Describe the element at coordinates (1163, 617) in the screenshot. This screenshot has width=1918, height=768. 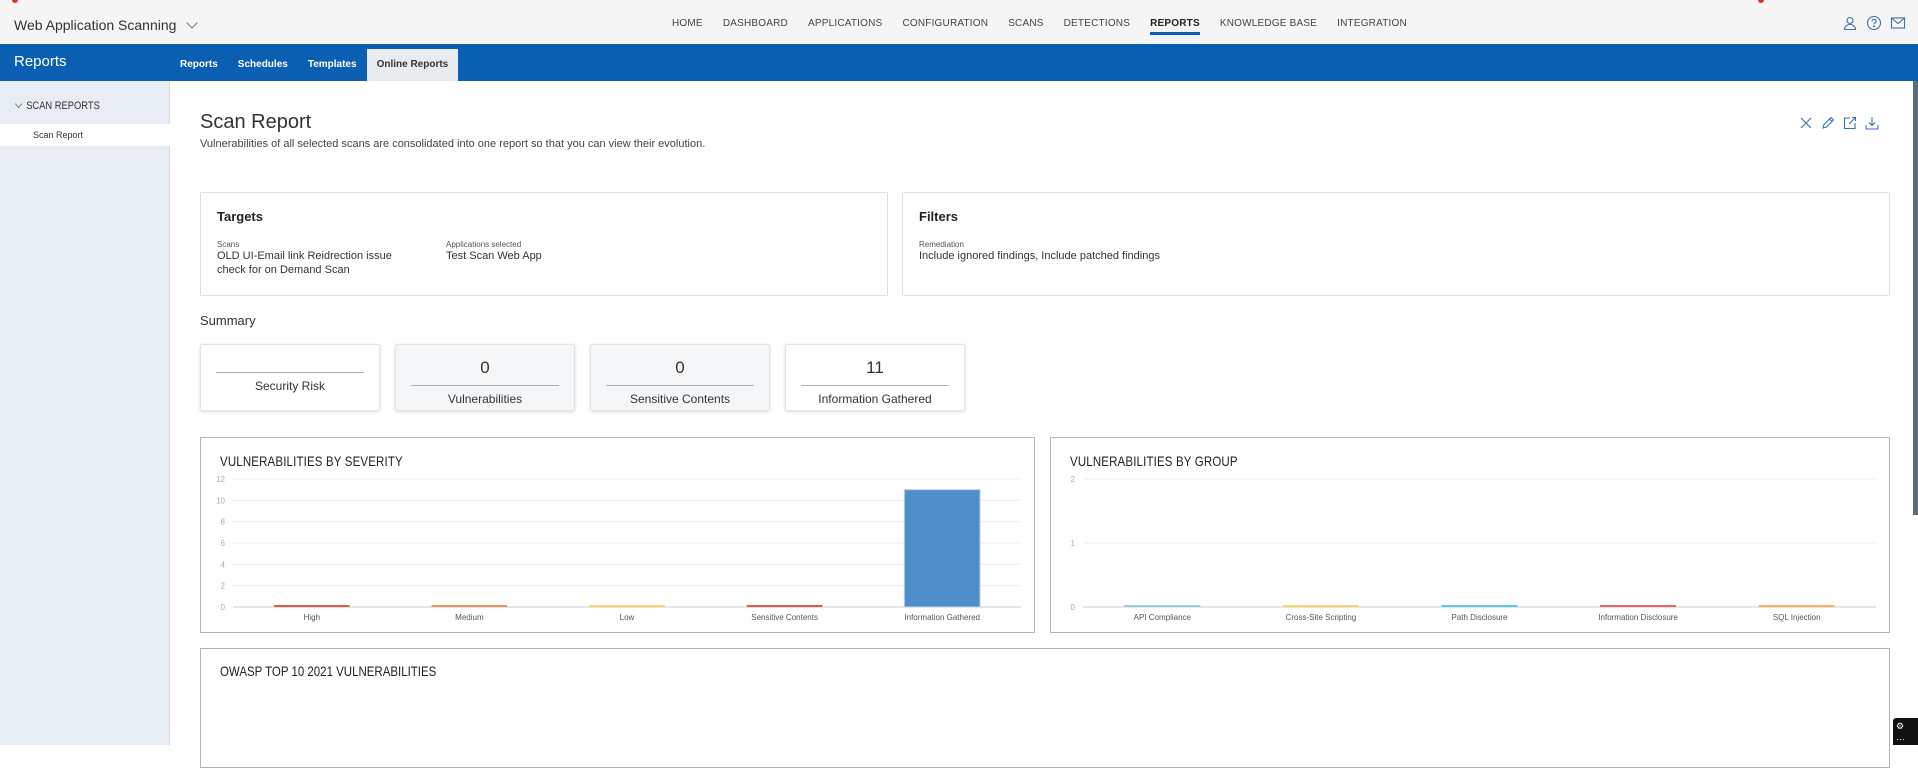
I see `x-tick-label: API Compliance` at that location.